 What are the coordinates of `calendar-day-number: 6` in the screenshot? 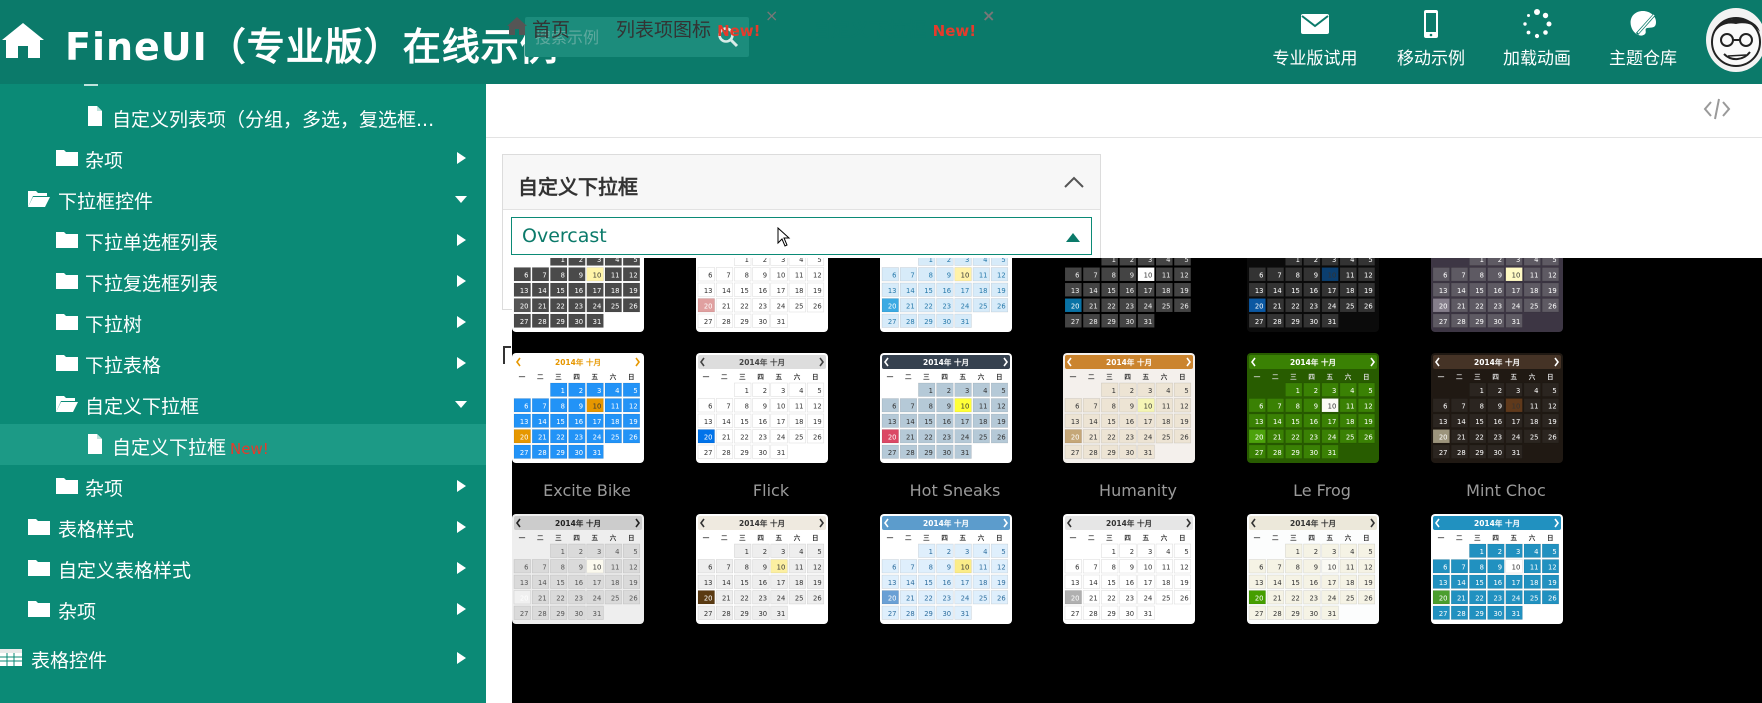 It's located at (1445, 568).